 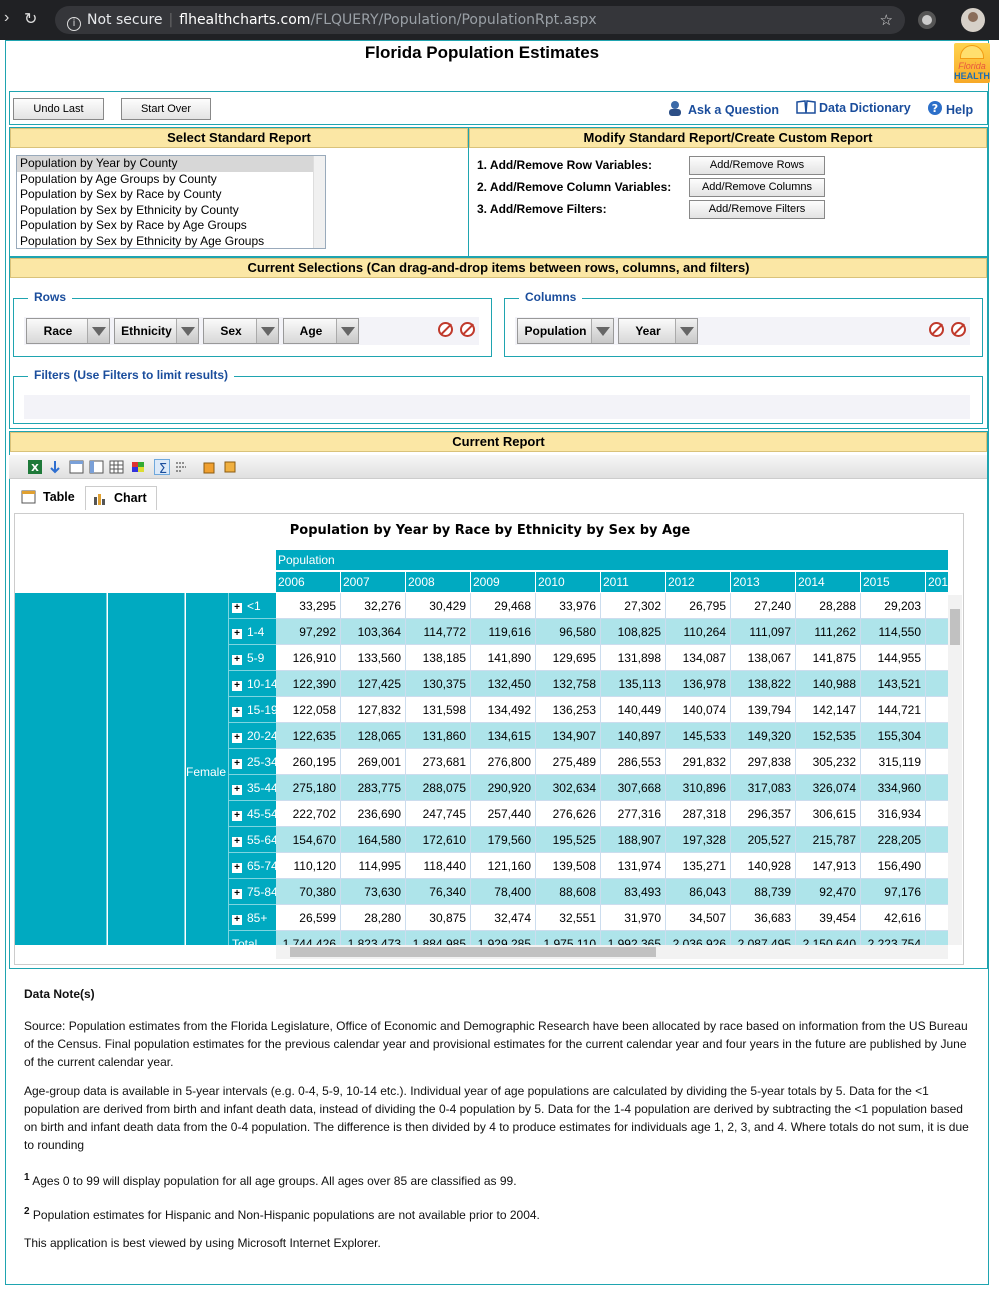 I want to click on help-link: ? Help, so click(x=950, y=109).